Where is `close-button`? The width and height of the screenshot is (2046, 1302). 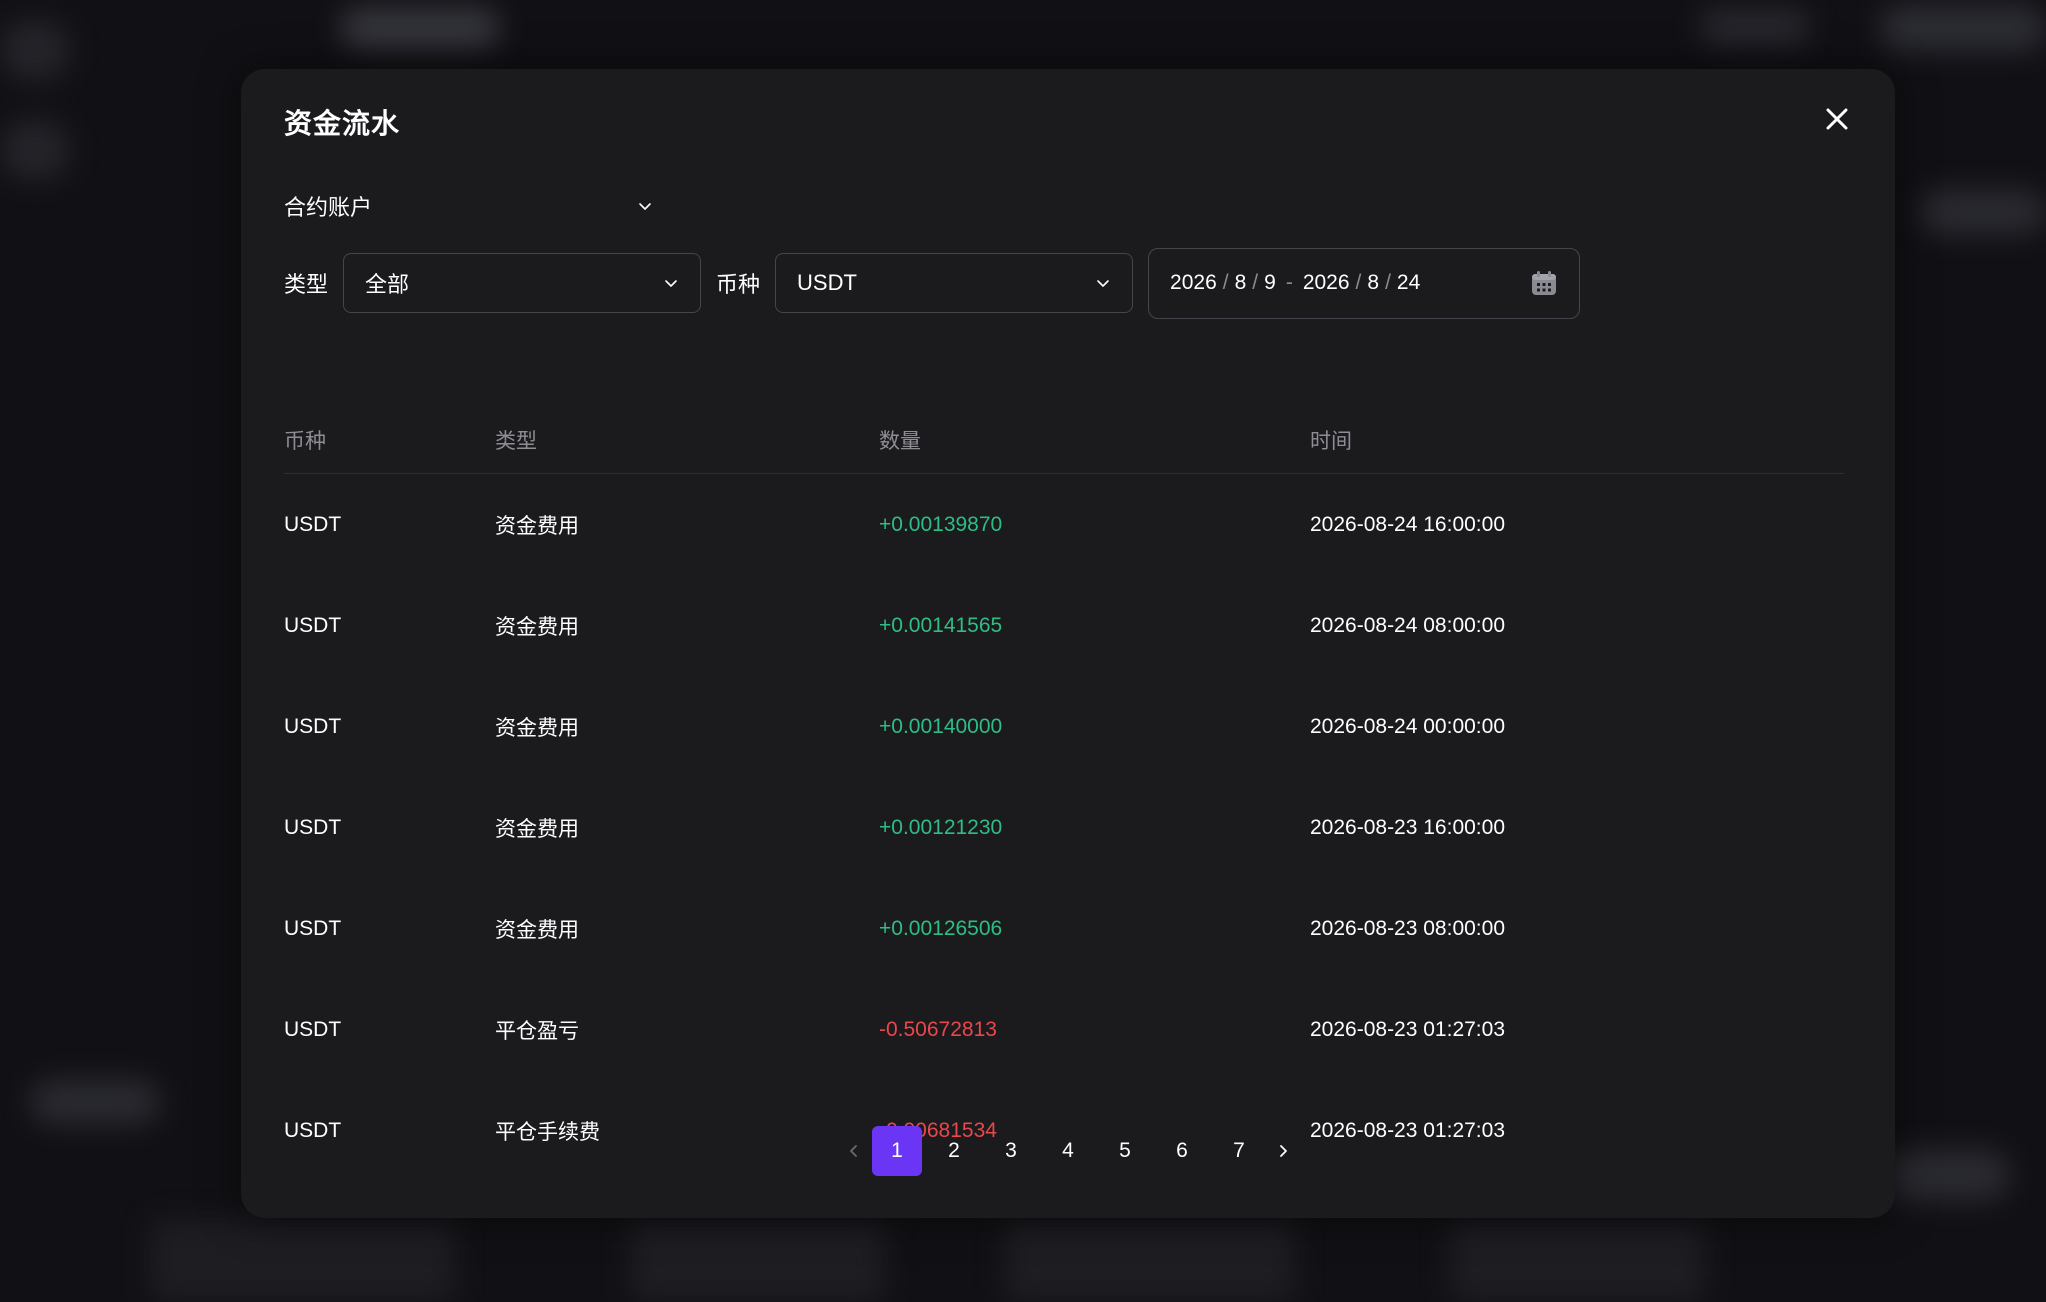 close-button is located at coordinates (1837, 119).